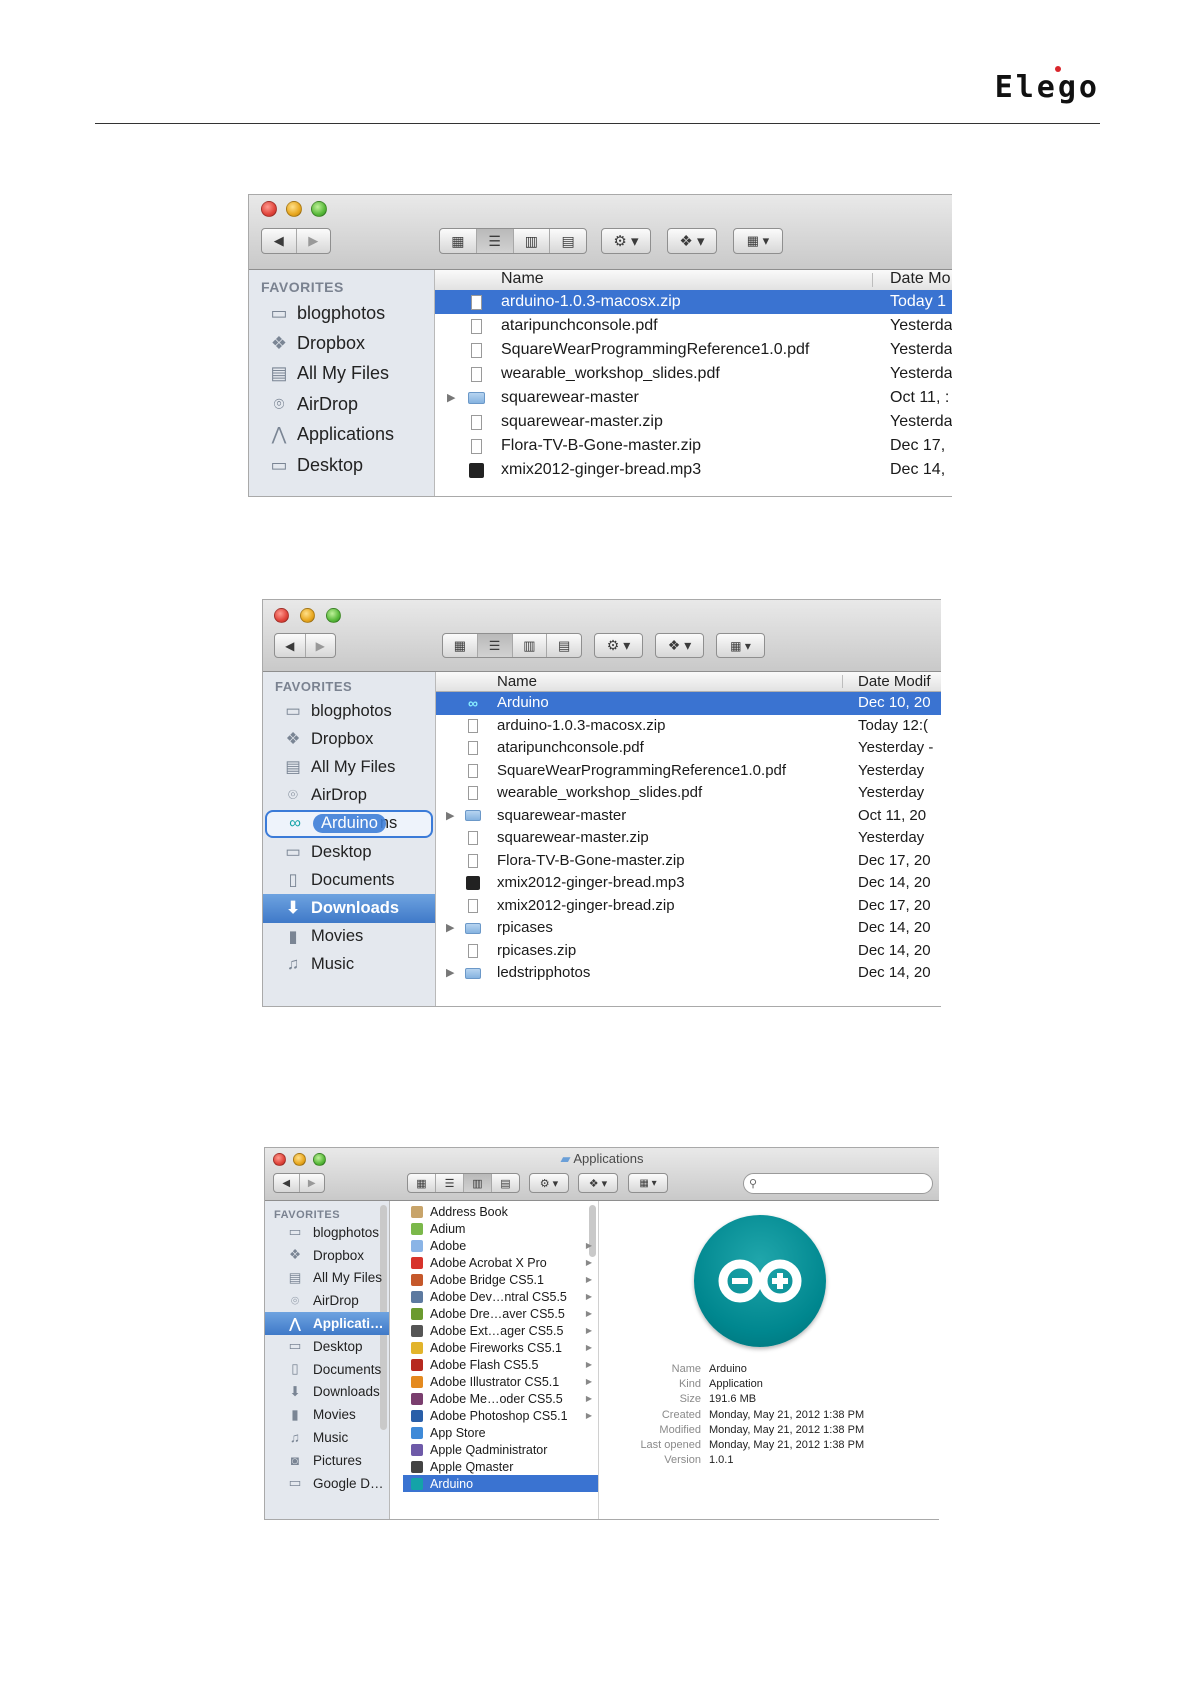  Describe the element at coordinates (500, 1279) in the screenshot. I see `app-list-item: Adobe Bridge CS5.1 ▶` at that location.